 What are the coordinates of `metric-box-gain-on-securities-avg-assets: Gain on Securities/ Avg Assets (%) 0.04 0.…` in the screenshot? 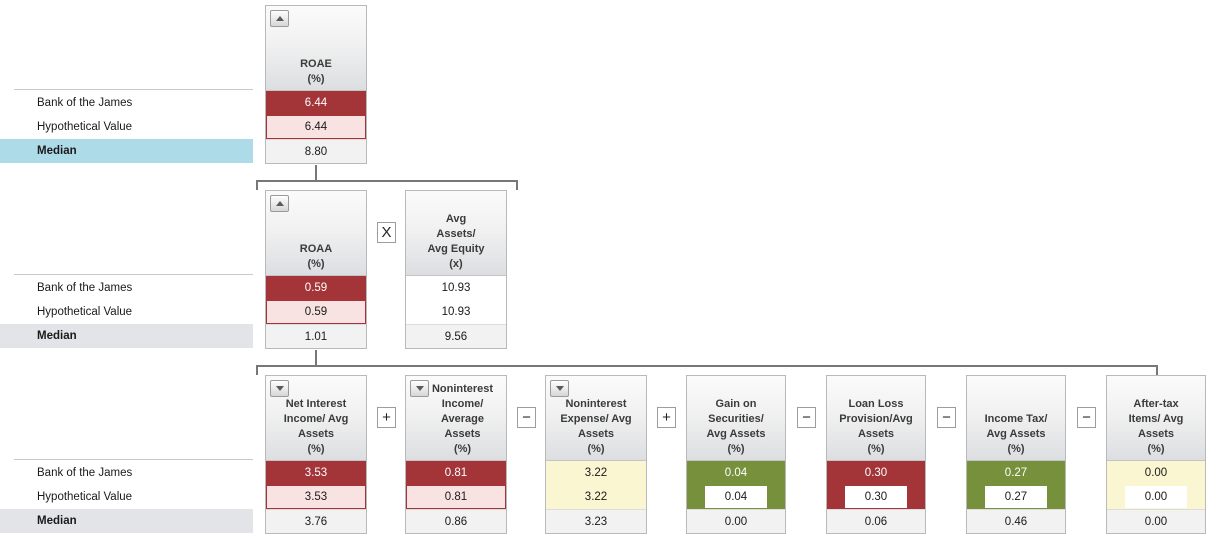 It's located at (736, 454).